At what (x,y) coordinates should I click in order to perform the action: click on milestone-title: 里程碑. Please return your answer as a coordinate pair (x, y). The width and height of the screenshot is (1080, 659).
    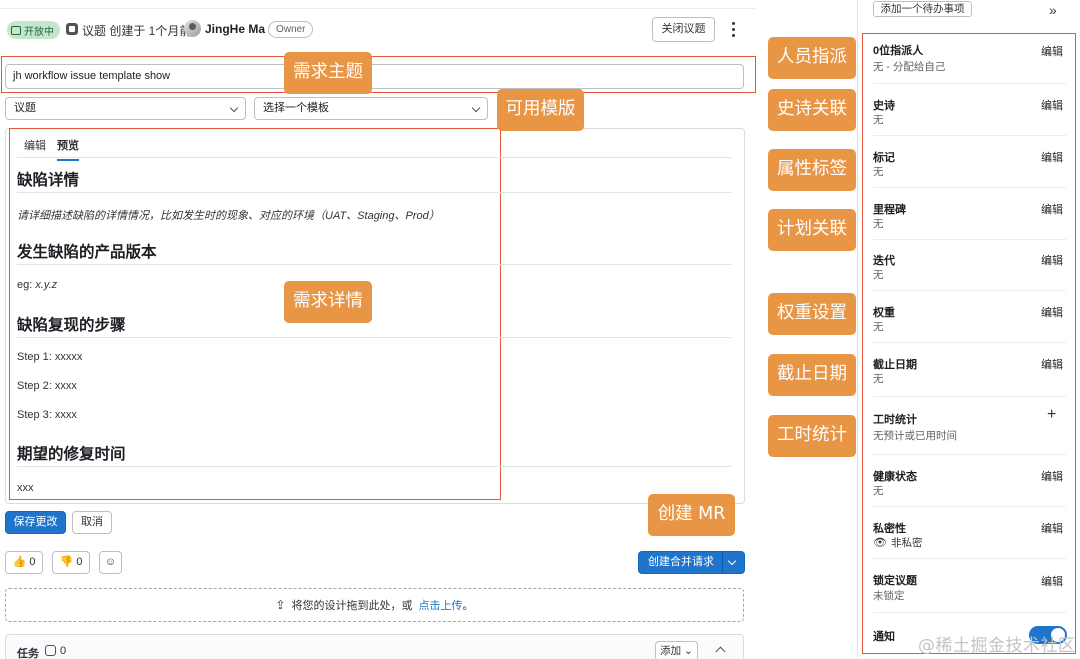
    Looking at the image, I should click on (889, 210).